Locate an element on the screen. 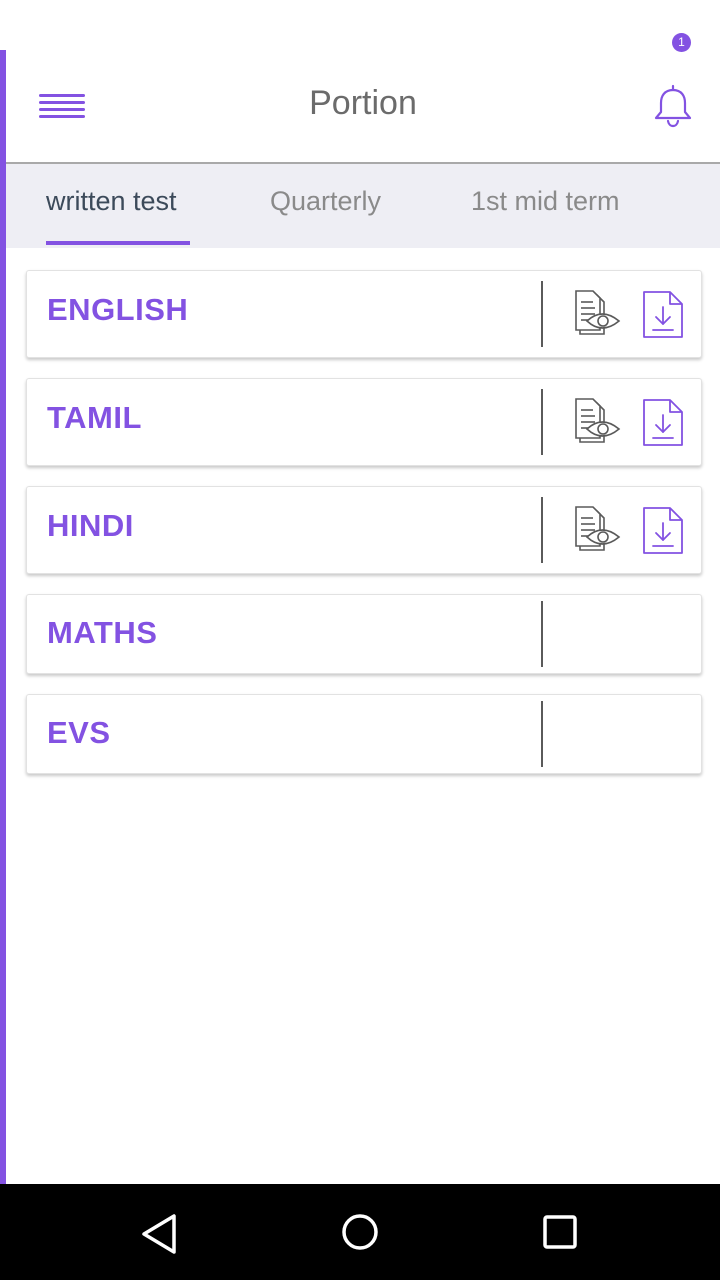  tab-quarterly: Quarterly is located at coordinates (325, 201).